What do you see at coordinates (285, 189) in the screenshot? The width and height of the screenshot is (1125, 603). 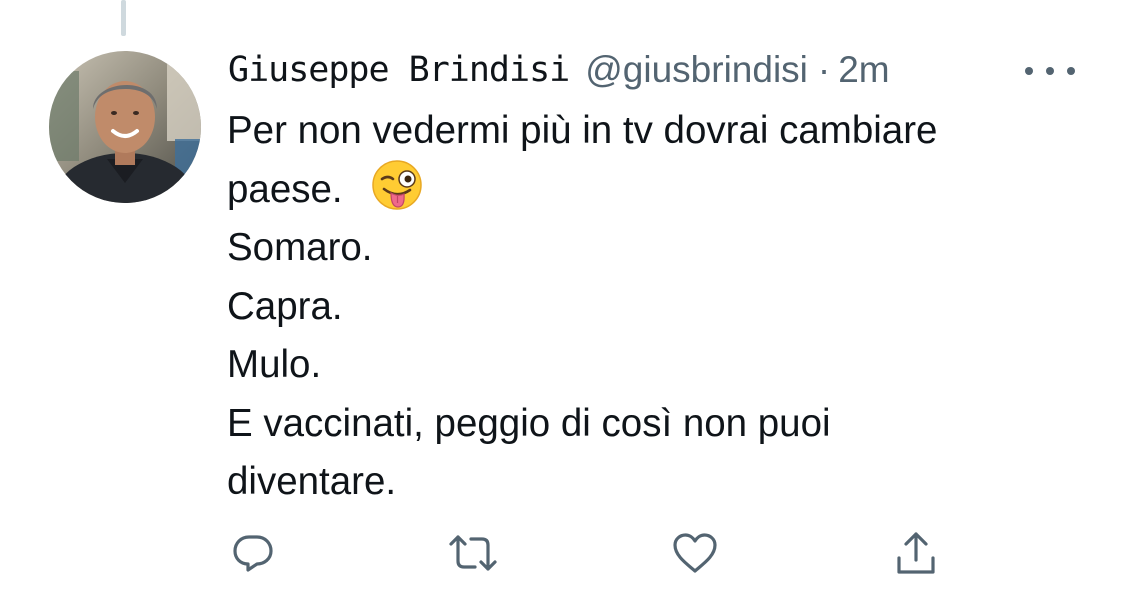 I see `tweet-text-segment: paese.` at bounding box center [285, 189].